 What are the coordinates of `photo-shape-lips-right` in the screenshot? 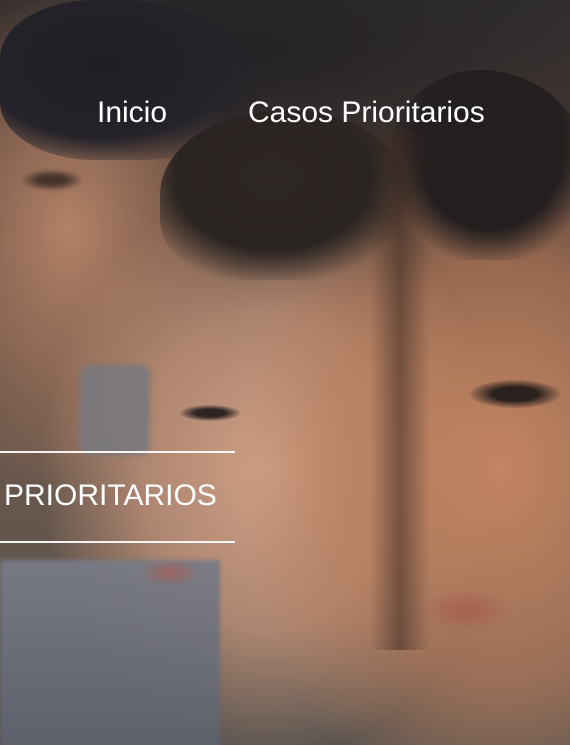 It's located at (465, 610).